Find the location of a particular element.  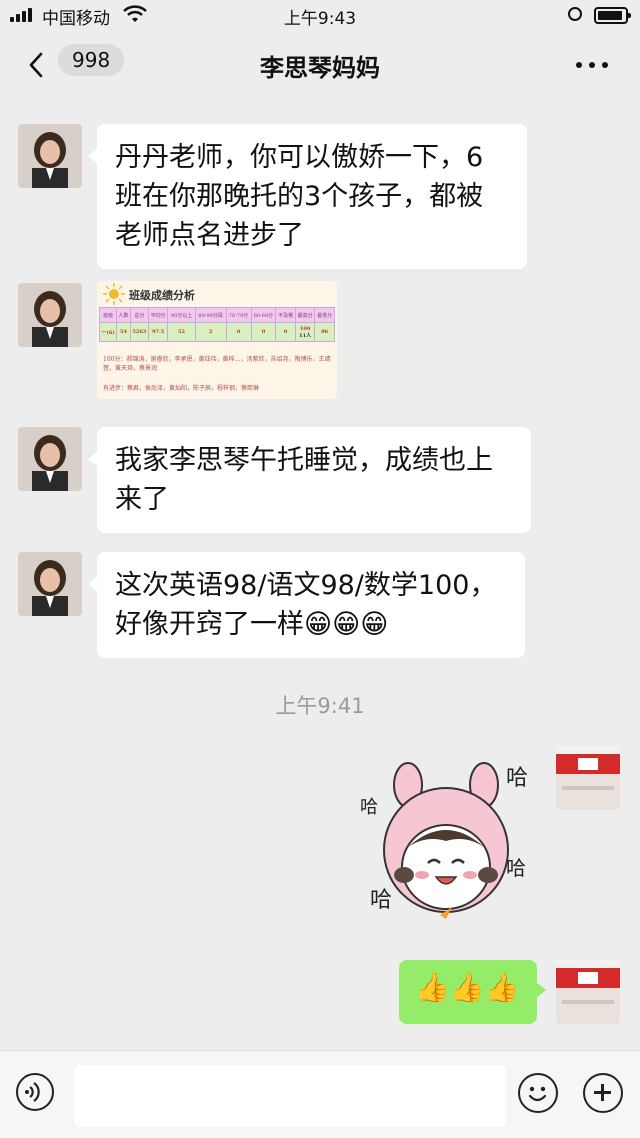

smiley-icon is located at coordinates (537, 1094).